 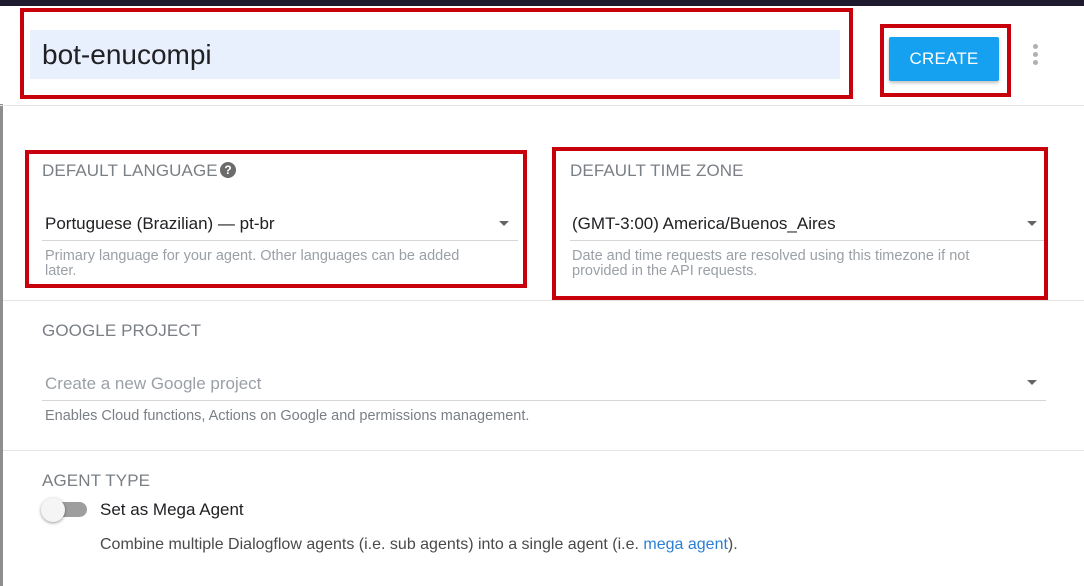 What do you see at coordinates (704, 224) in the screenshot?
I see `default-time-zone-select: (GMT-3:00) America/Buenos_Aires` at bounding box center [704, 224].